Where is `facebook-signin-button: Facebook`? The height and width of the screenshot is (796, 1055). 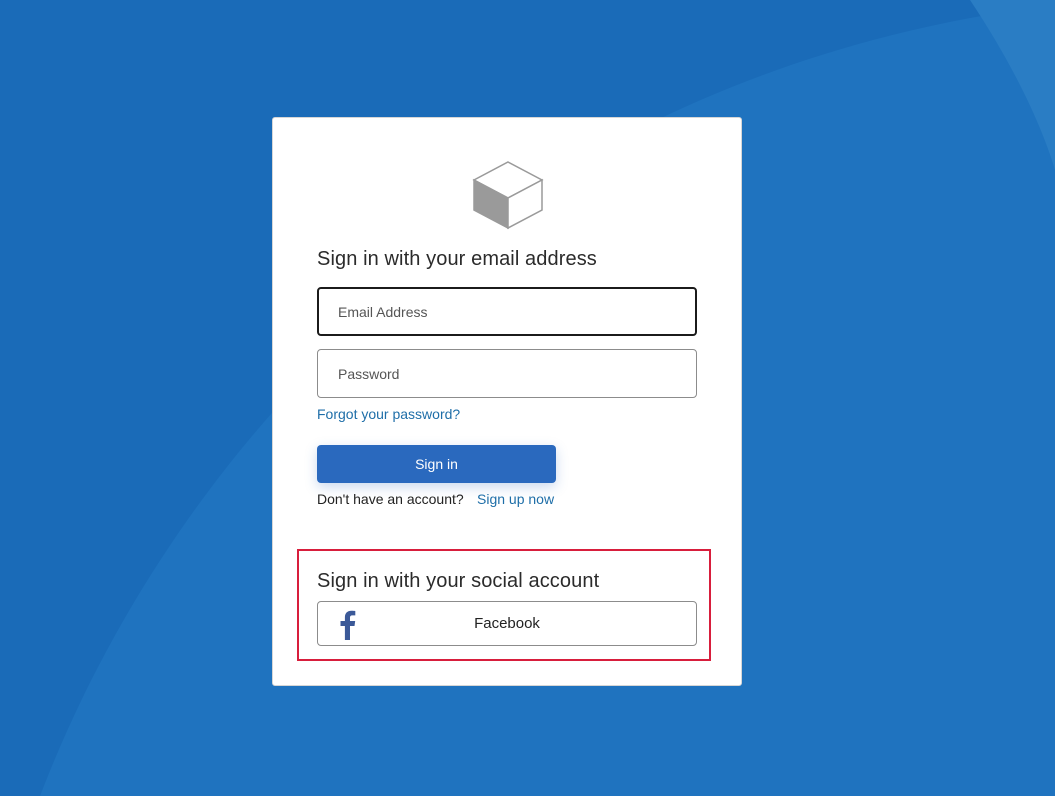
facebook-signin-button: Facebook is located at coordinates (507, 623).